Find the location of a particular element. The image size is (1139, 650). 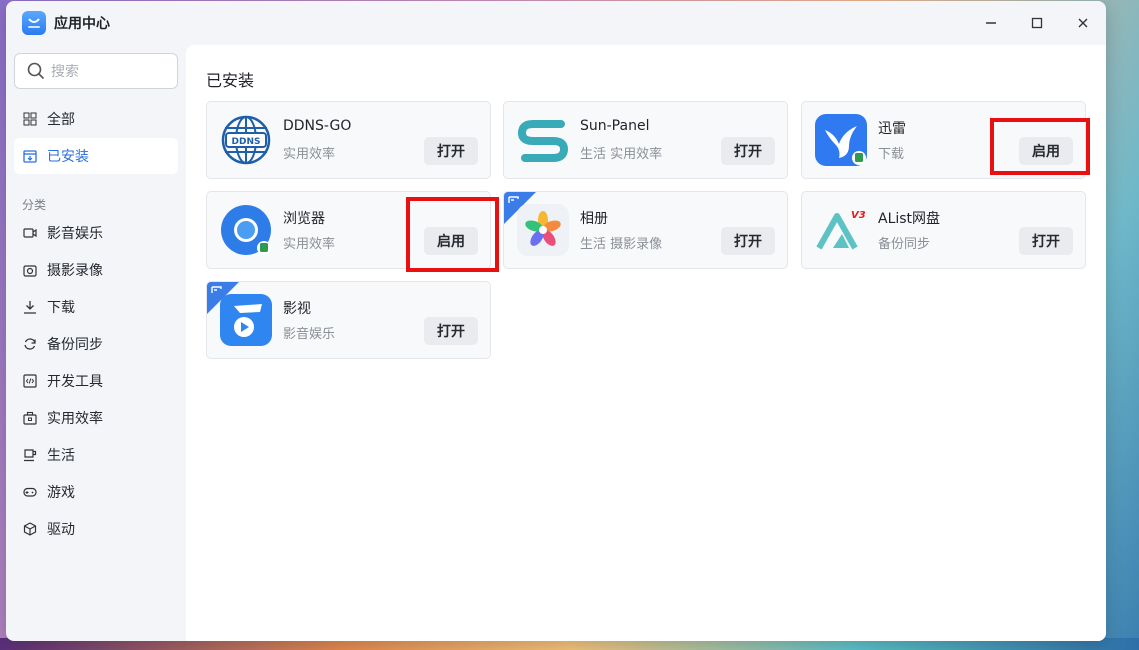

close-button is located at coordinates (1083, 23).